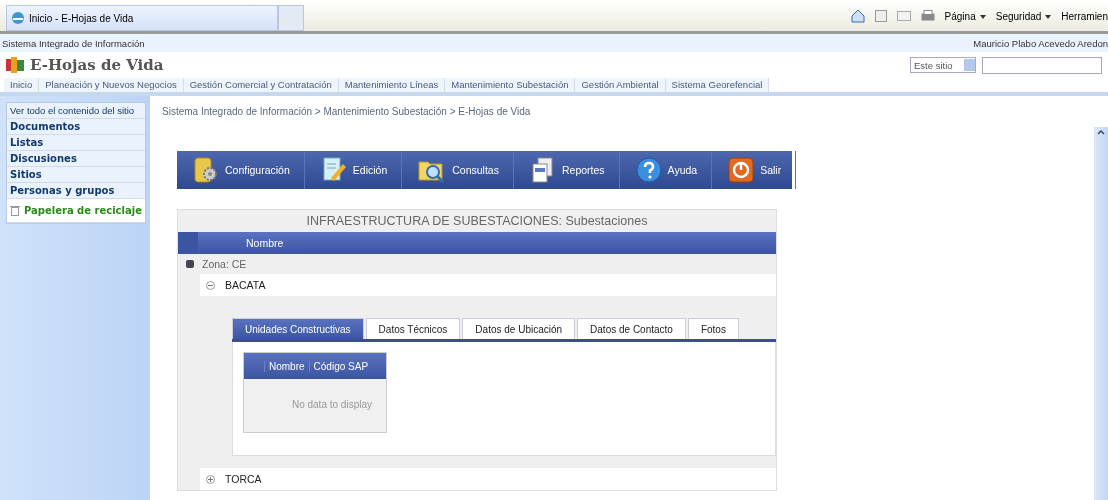 The height and width of the screenshot is (500, 1108). What do you see at coordinates (741, 170) in the screenshot?
I see `power-icon` at bounding box center [741, 170].